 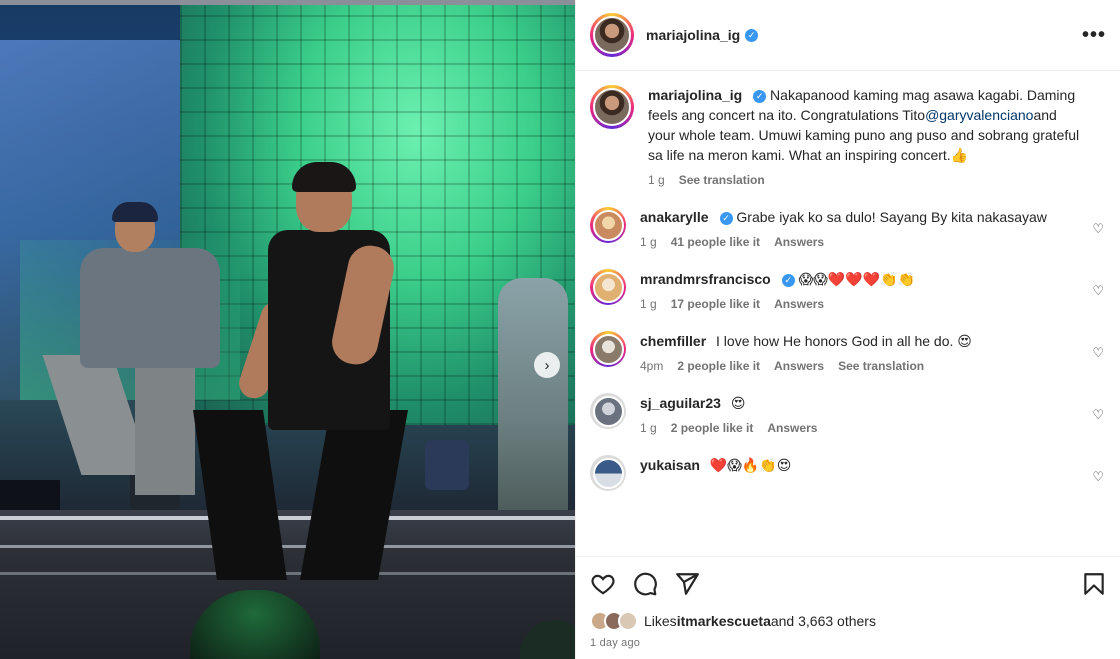 What do you see at coordinates (856, 279) in the screenshot?
I see `comment-content: 😱😱❤️❤️❤️👏👏` at bounding box center [856, 279].